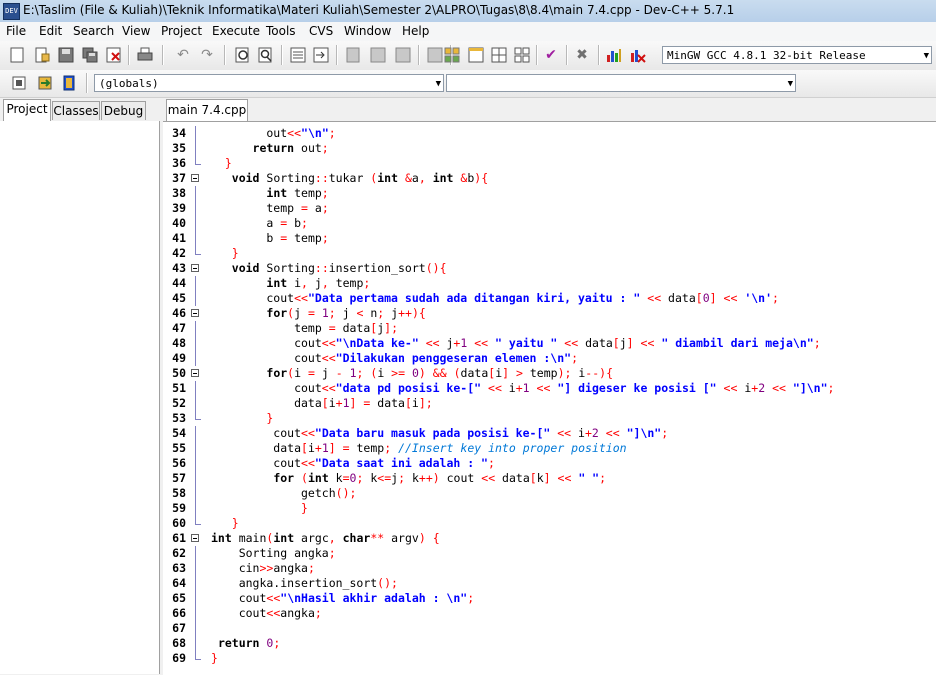  What do you see at coordinates (123, 110) in the screenshot?
I see `tab-debug: Debug` at bounding box center [123, 110].